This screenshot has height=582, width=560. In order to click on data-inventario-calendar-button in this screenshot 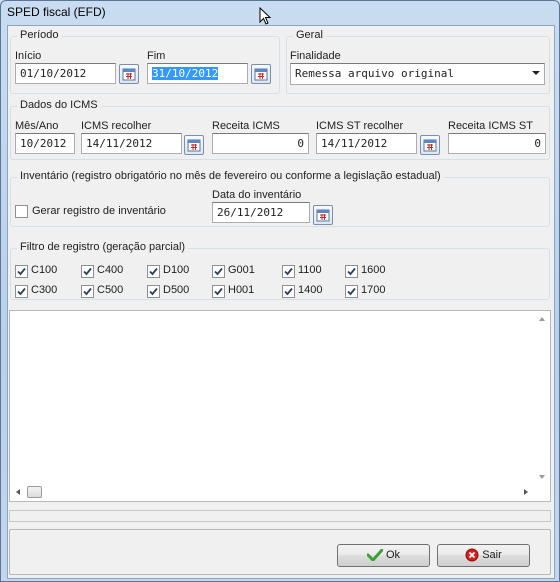, I will do `click(323, 215)`.